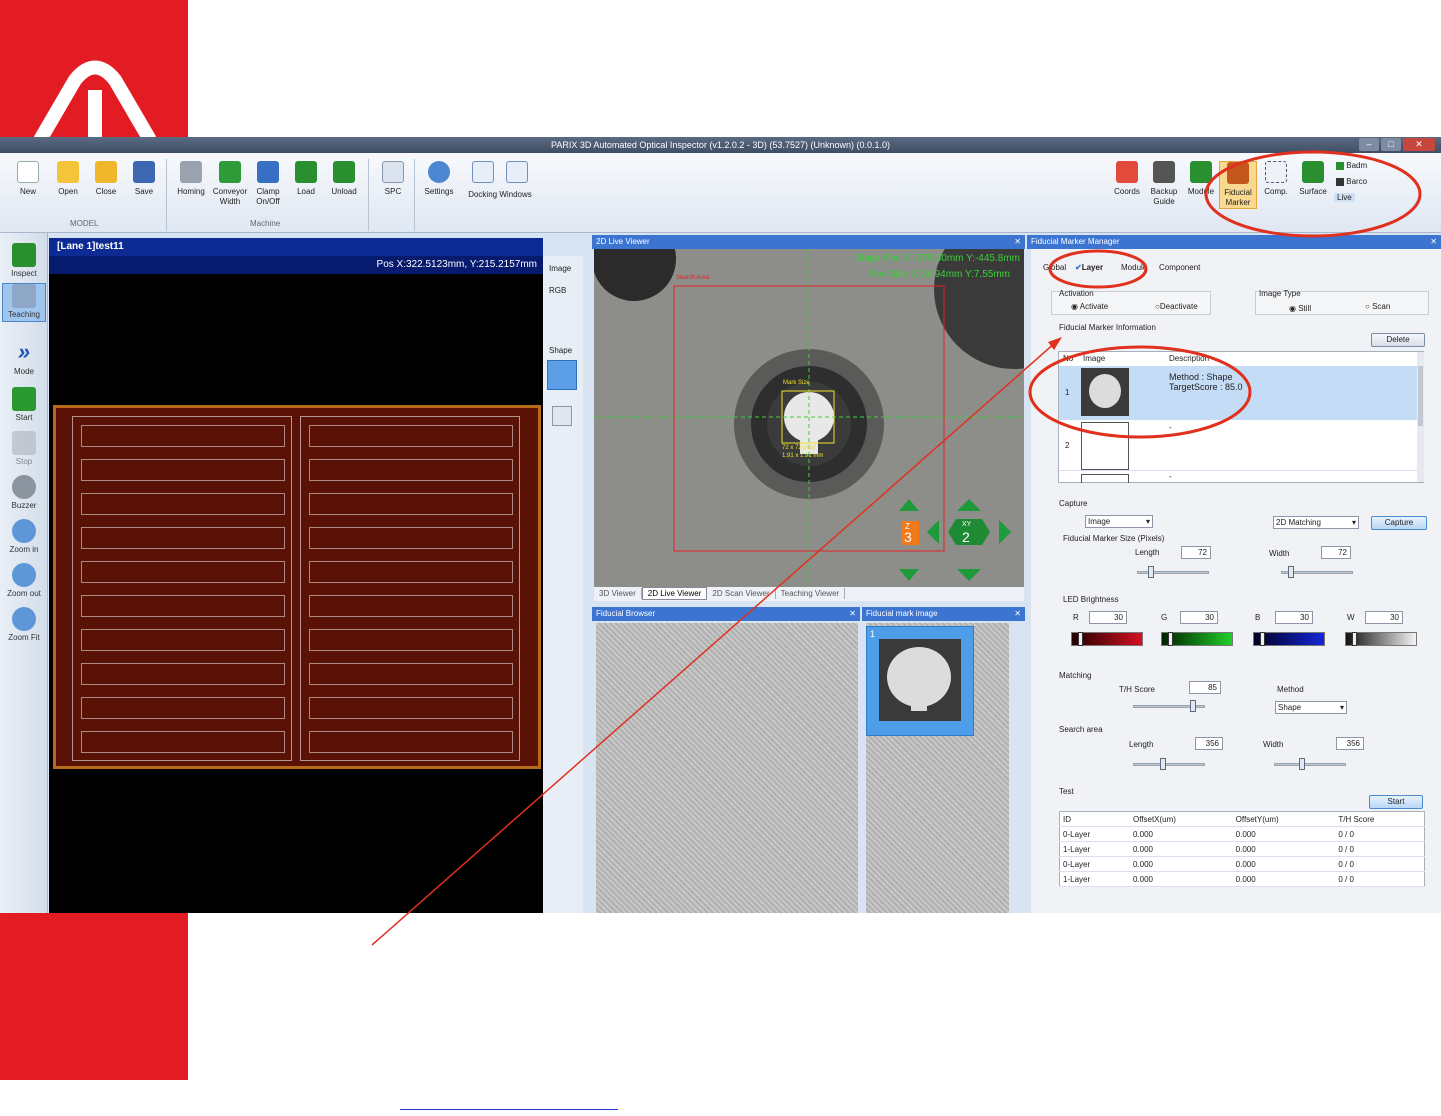  What do you see at coordinates (230, 184) in the screenshot?
I see `conveyor-width-button: Conveyor Width` at bounding box center [230, 184].